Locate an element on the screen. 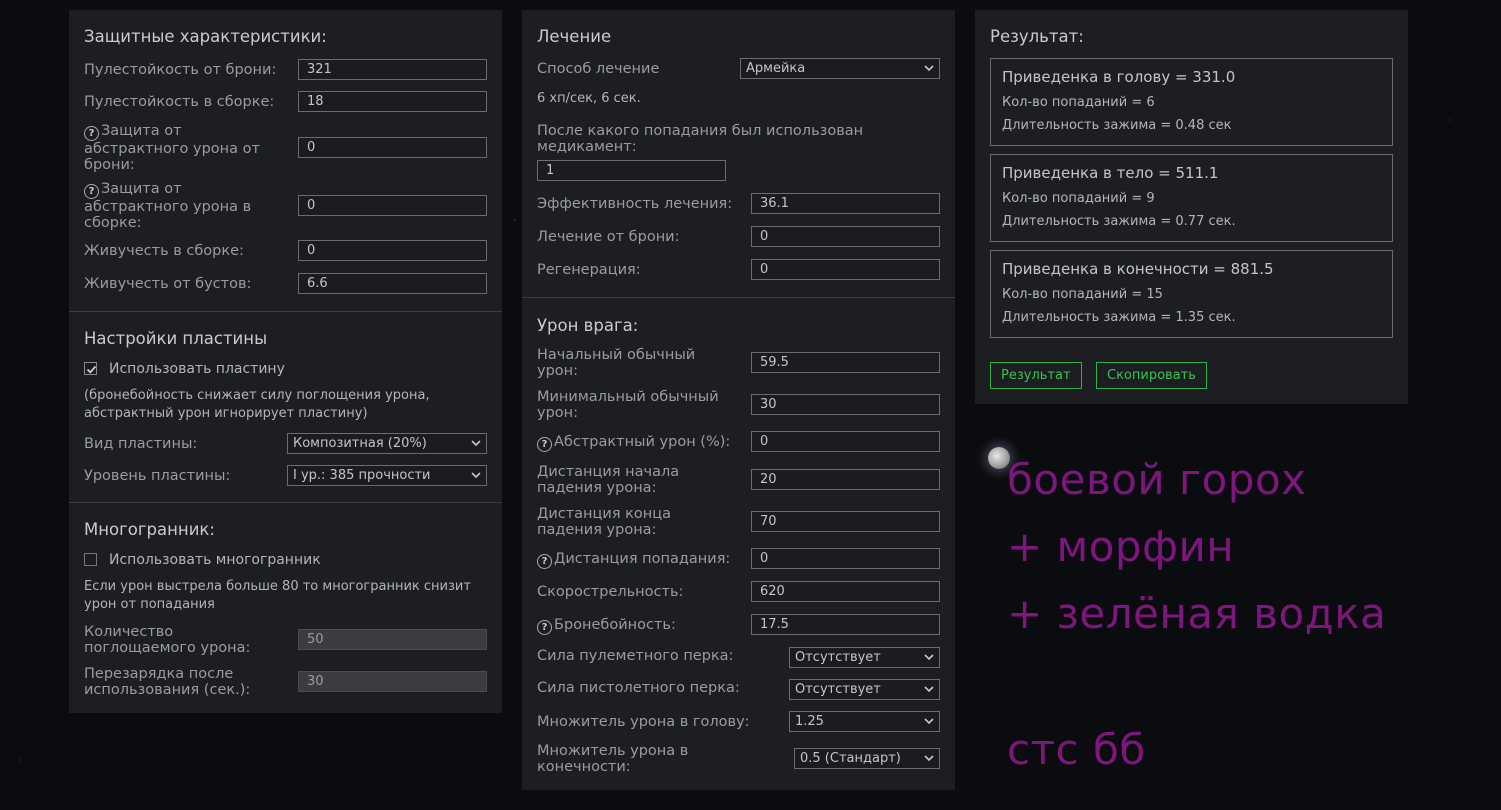 The width and height of the screenshot is (1501, 810). use-plate-label: Использовать пластину is located at coordinates (197, 369).